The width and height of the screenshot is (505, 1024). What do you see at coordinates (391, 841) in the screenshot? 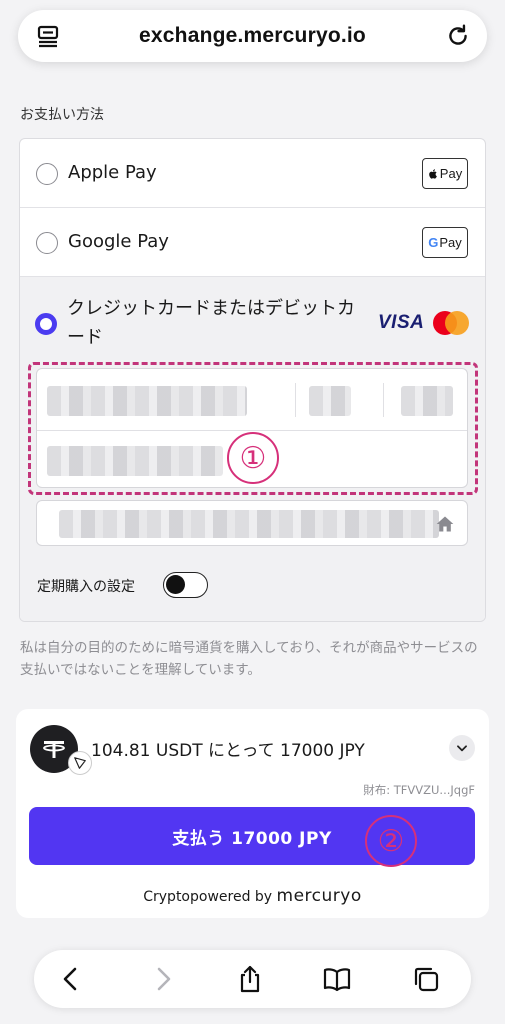
I see `marker-two: ②` at bounding box center [391, 841].